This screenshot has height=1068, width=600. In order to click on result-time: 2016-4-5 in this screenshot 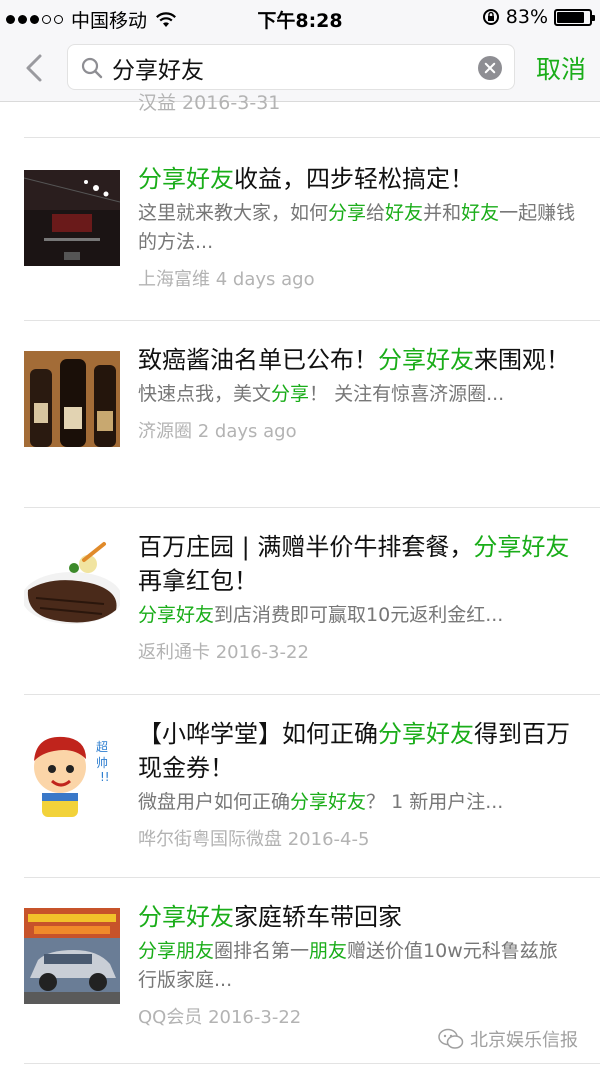, I will do `click(328, 839)`.